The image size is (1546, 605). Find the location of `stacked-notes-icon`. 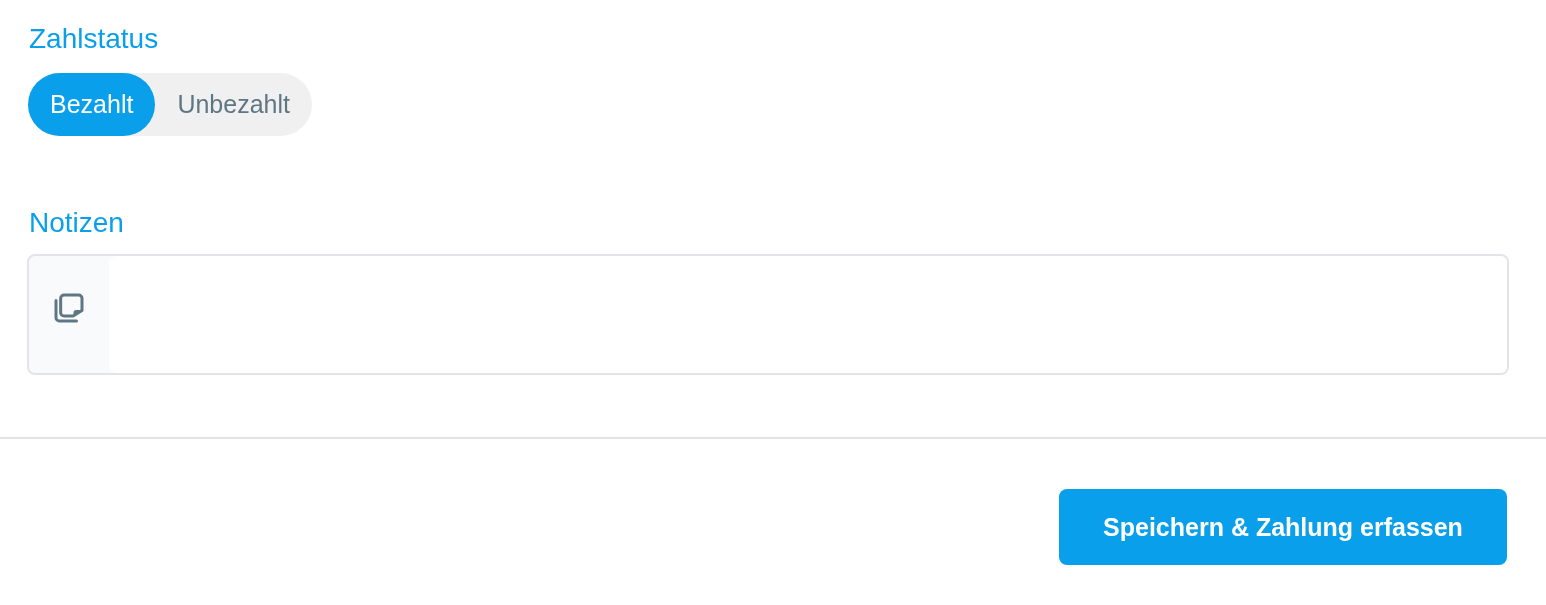

stacked-notes-icon is located at coordinates (69, 308).